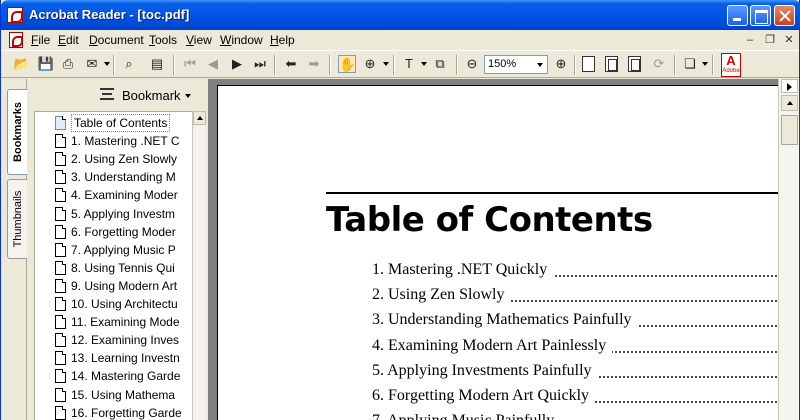  I want to click on menu-view: View, so click(199, 40).